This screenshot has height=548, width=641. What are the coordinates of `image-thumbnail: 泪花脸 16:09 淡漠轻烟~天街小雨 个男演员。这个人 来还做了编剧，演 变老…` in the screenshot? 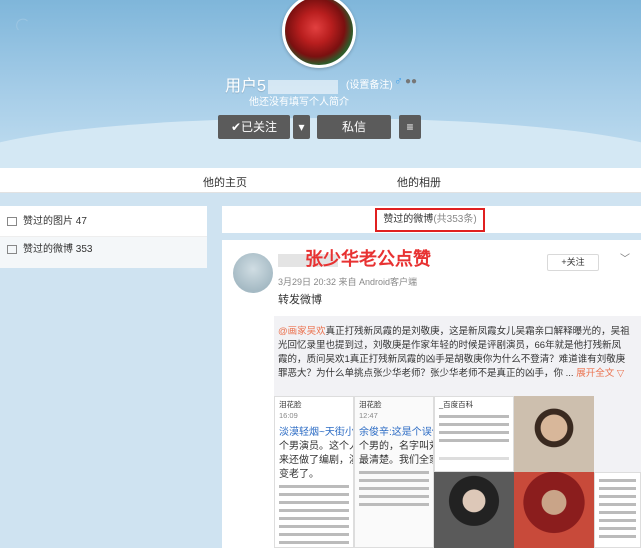 It's located at (314, 472).